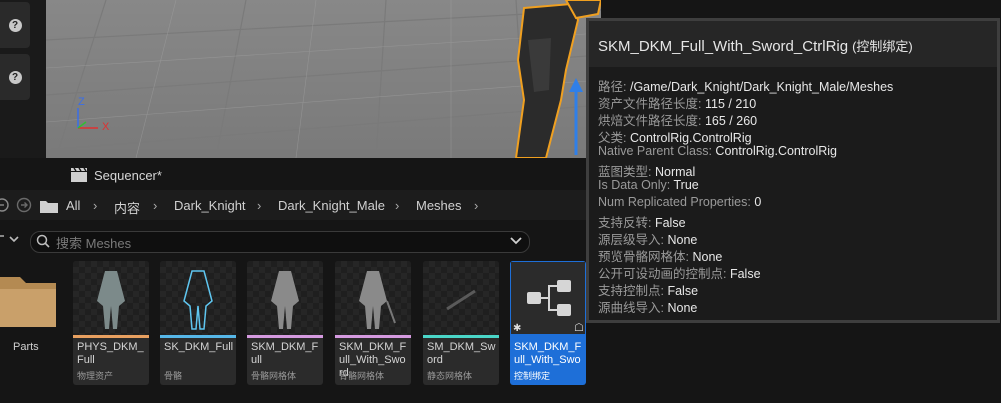 Image resolution: width=1001 pixels, height=403 pixels. I want to click on breadcrumb-item-dark-knight-male: Dark_Knight_Male, so click(331, 205).